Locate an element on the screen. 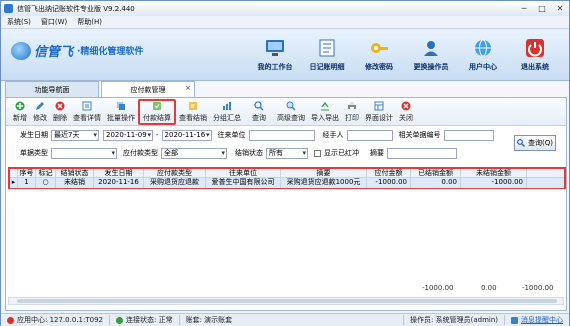 The image size is (570, 326). view-settle-icon is located at coordinates (193, 105).